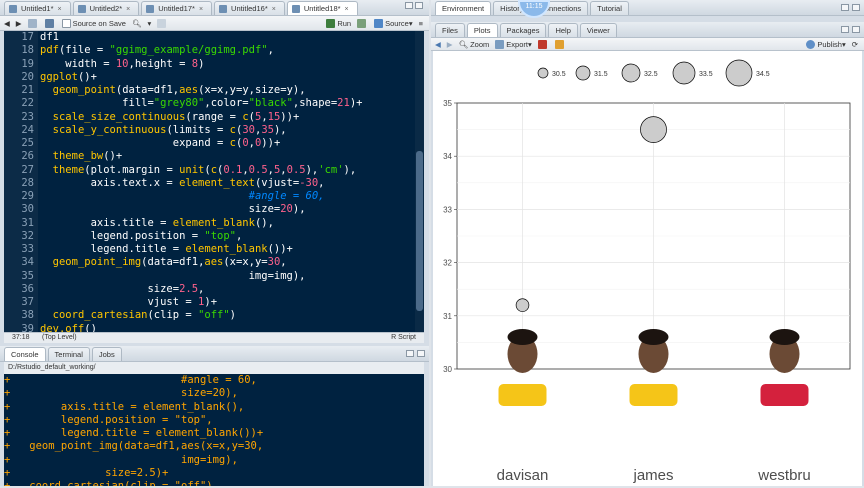 The image size is (864, 488). What do you see at coordinates (106, 354) in the screenshot?
I see `tab-jobs: Jobs` at bounding box center [106, 354].